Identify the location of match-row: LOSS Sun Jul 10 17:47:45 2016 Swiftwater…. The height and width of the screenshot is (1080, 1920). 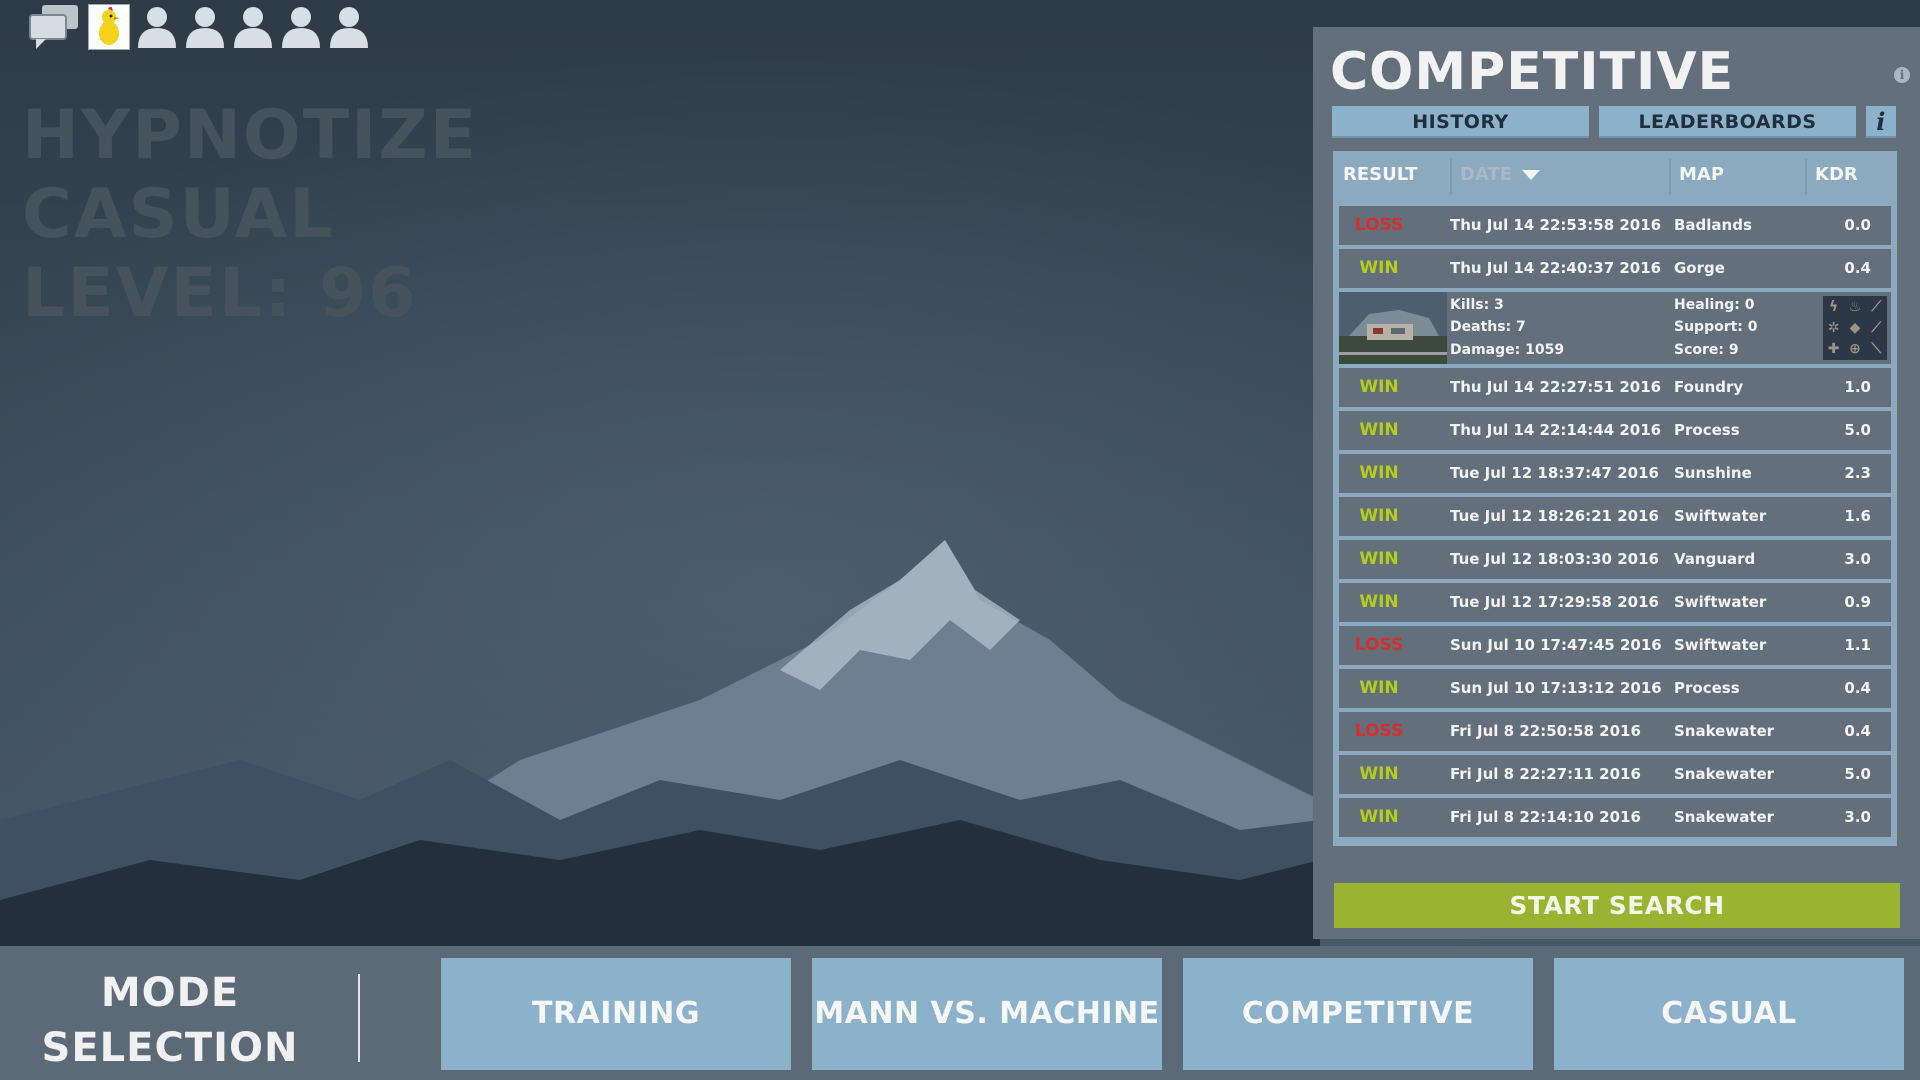
(1615, 645).